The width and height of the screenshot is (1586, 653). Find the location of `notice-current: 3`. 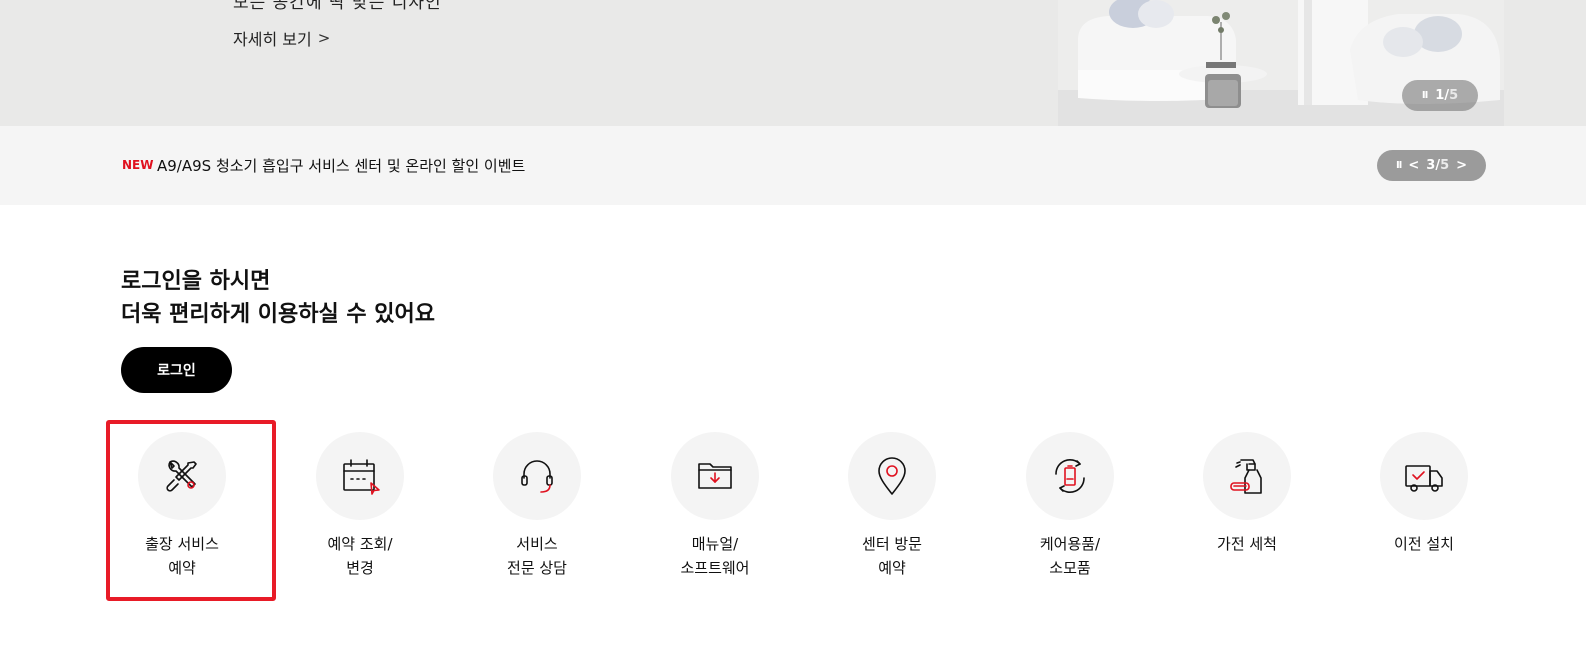

notice-current: 3 is located at coordinates (1431, 165).